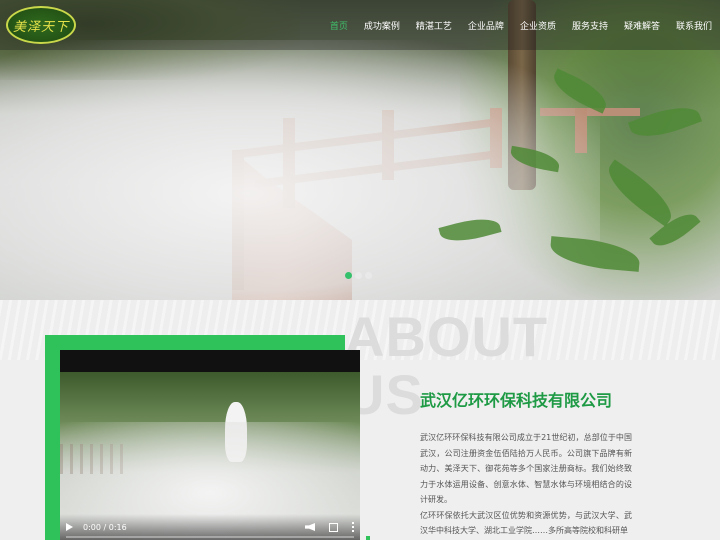  I want to click on fullscreen-icon, so click(333, 527).